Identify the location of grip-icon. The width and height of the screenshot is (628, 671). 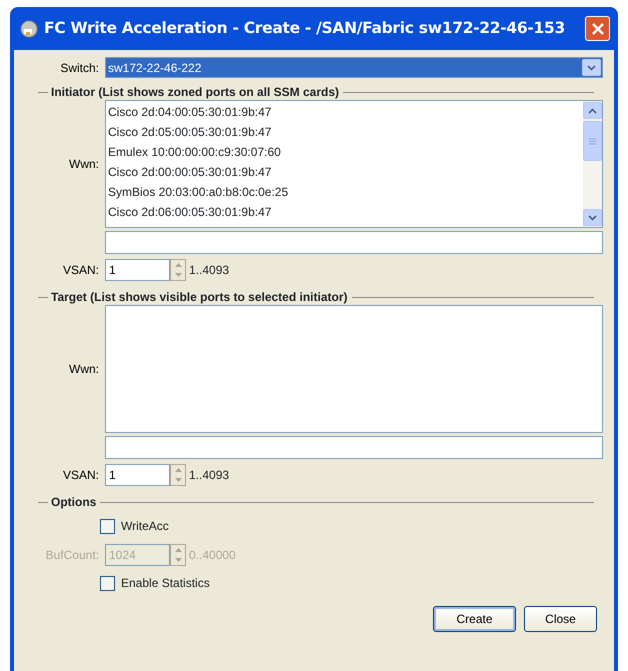
(592, 141).